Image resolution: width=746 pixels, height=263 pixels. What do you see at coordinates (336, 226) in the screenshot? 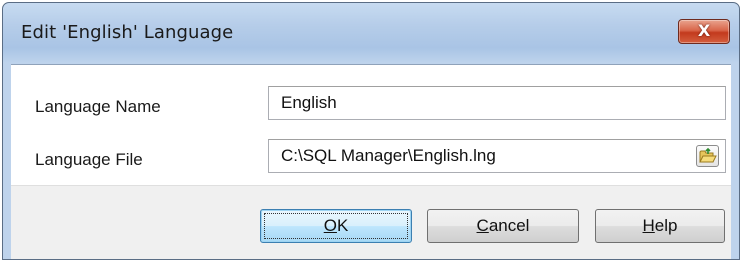
I see `ok-button: OK` at bounding box center [336, 226].